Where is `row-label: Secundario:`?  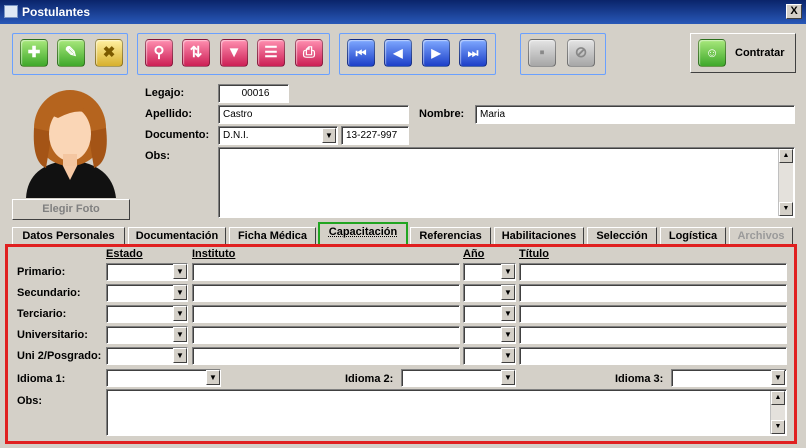
row-label: Secundario: is located at coordinates (49, 293).